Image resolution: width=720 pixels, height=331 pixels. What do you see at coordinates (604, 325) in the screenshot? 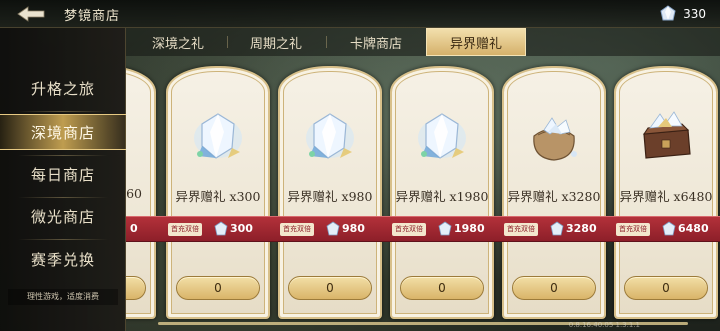
I see `version-label: 0.8.16.40.05 1.3.1.1` at bounding box center [604, 325].